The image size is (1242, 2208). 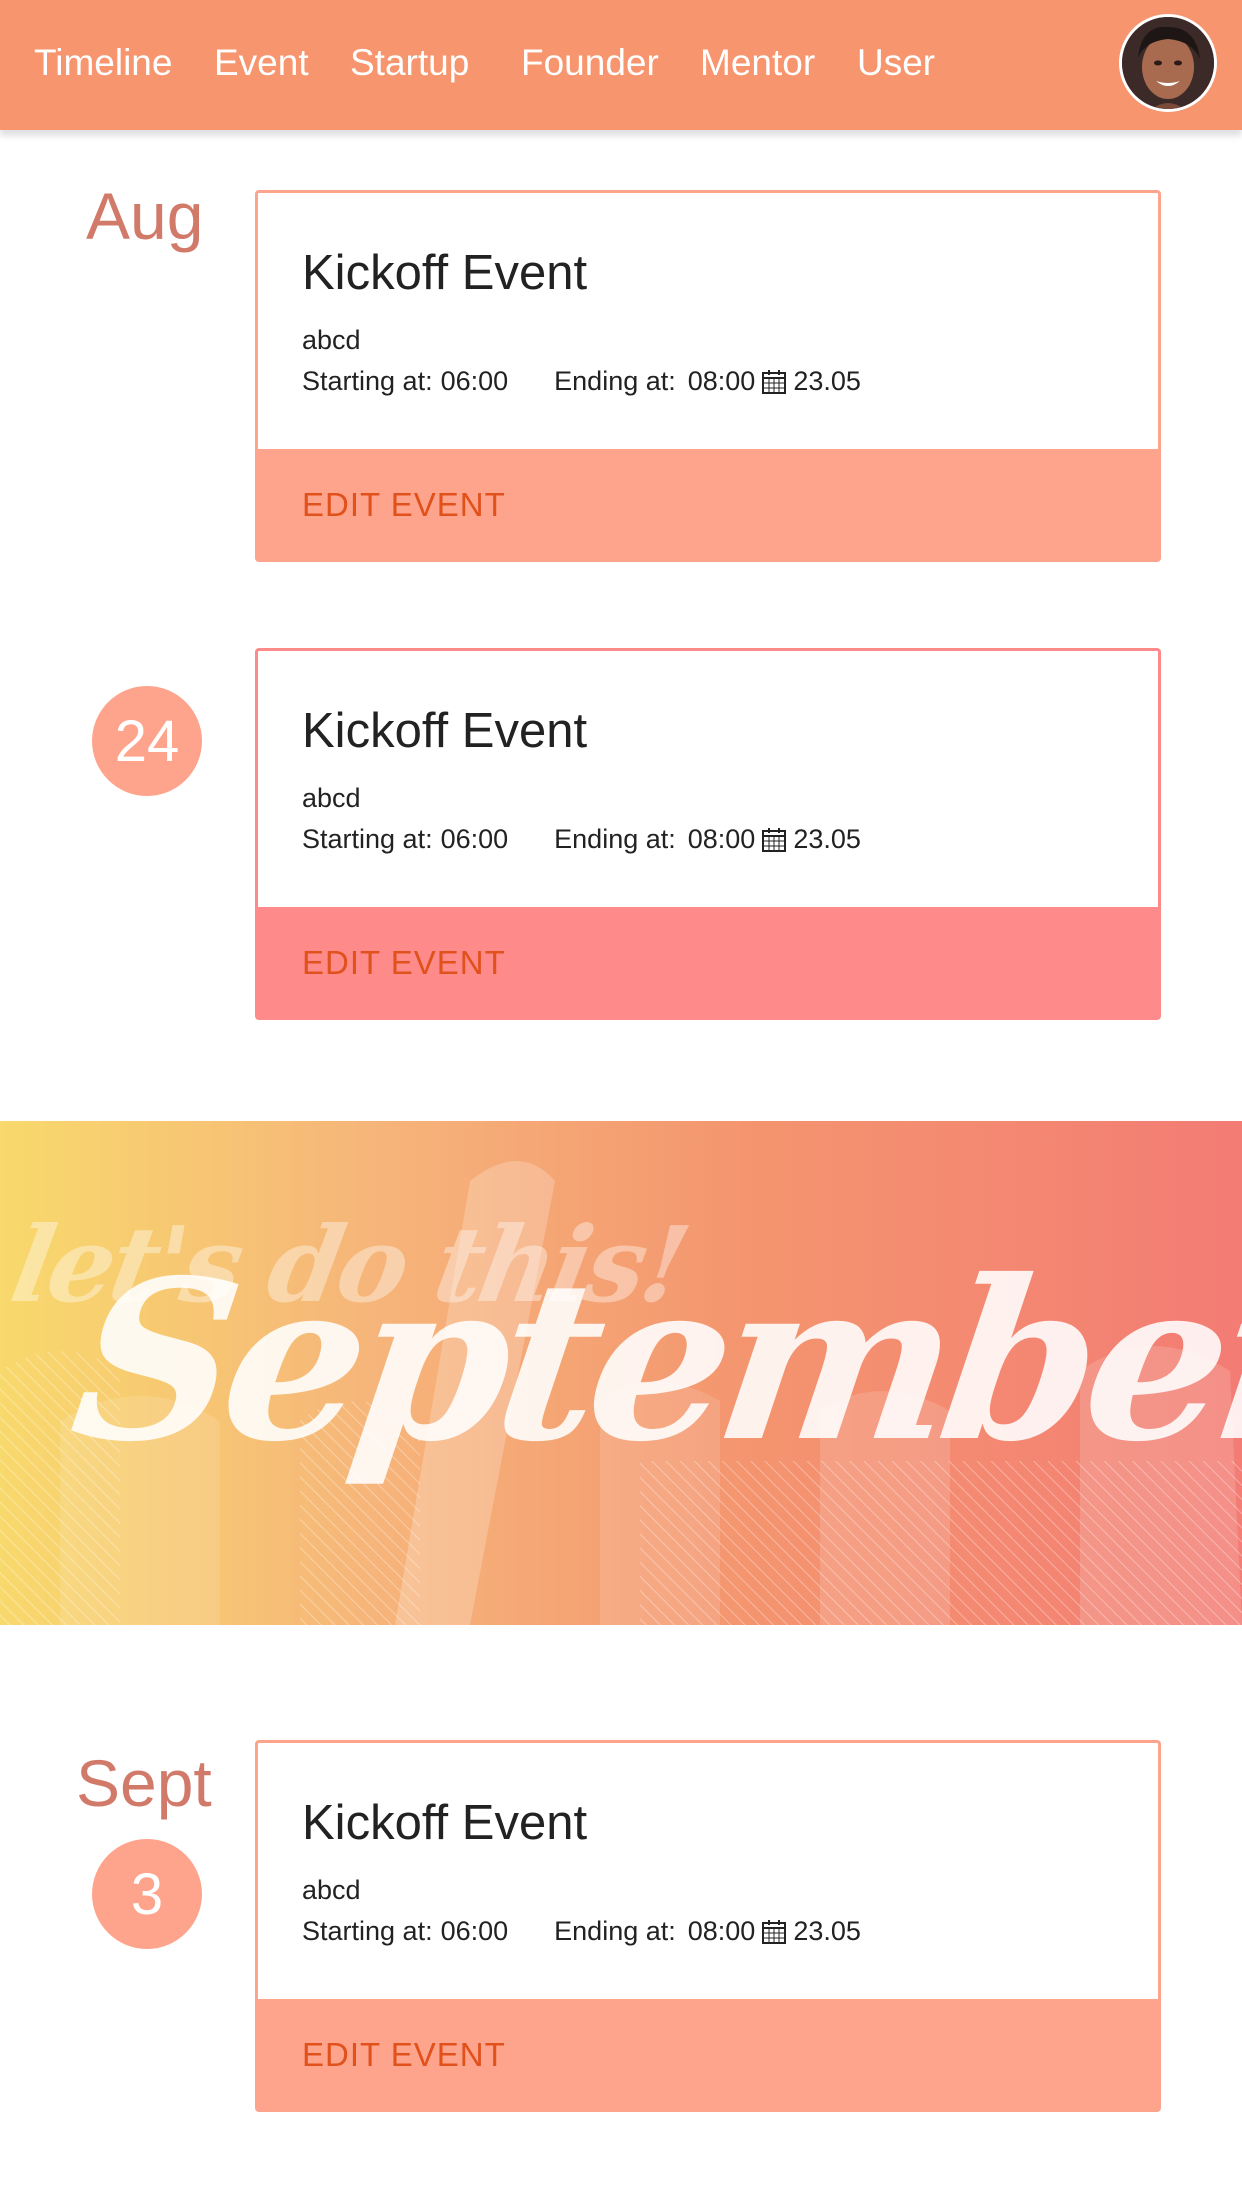 I want to click on avatar-photo, so click(x=1168, y=63).